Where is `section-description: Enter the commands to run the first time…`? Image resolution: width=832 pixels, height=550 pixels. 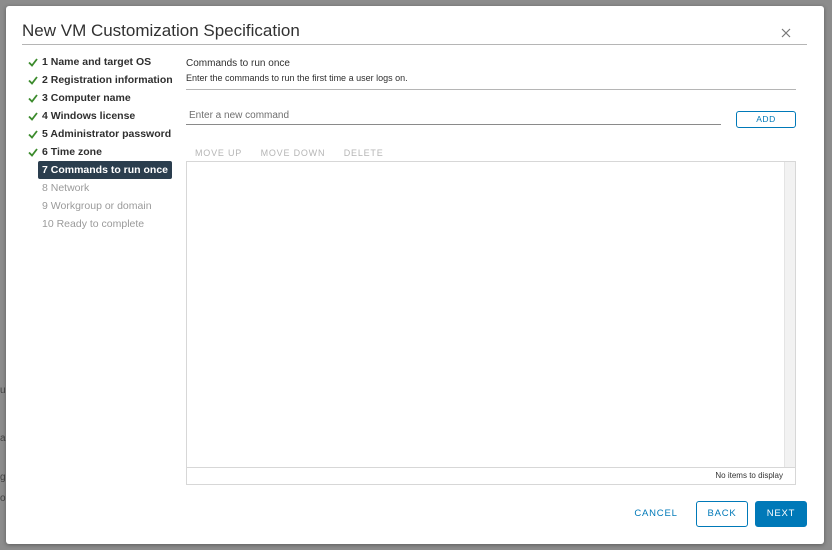 section-description: Enter the commands to run the first time… is located at coordinates (297, 78).